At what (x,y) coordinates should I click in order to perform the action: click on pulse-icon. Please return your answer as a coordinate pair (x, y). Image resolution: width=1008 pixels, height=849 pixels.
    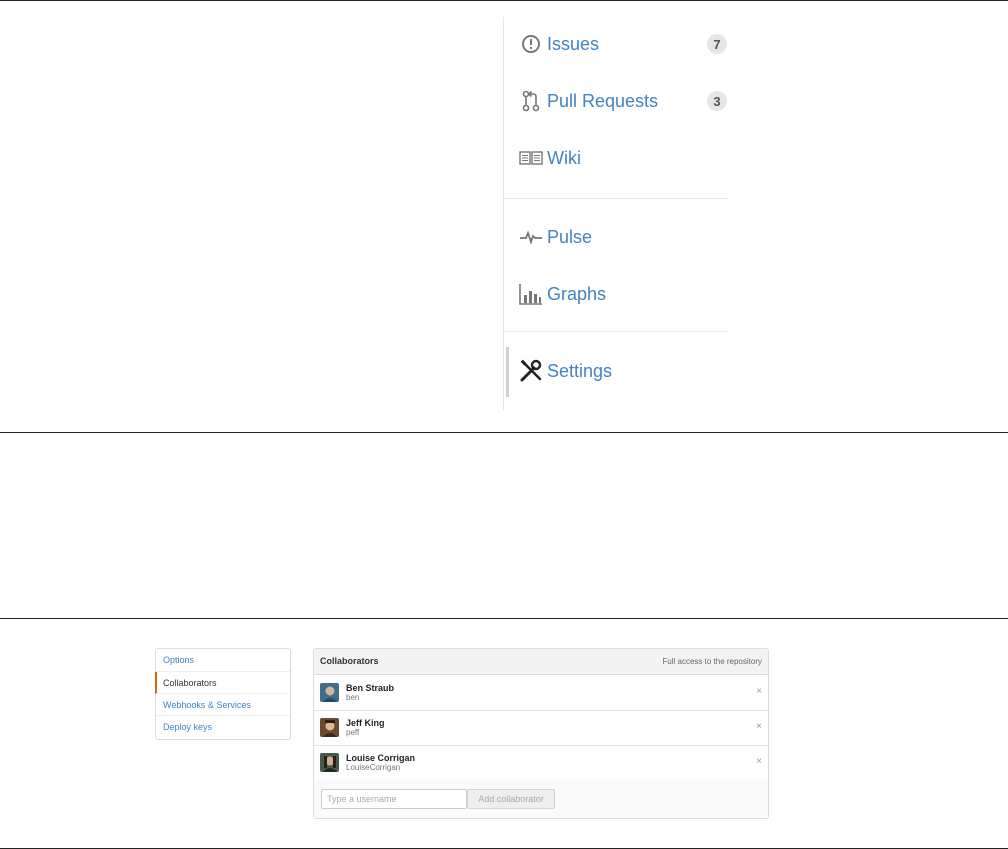
    Looking at the image, I should click on (531, 237).